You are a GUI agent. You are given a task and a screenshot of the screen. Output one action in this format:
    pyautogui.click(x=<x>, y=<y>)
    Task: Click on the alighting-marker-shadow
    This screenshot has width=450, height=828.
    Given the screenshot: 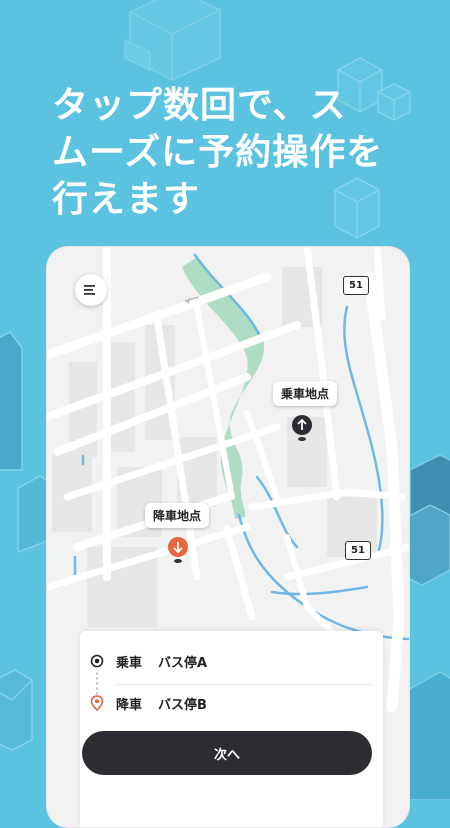 What is the action you would take?
    pyautogui.click(x=178, y=561)
    